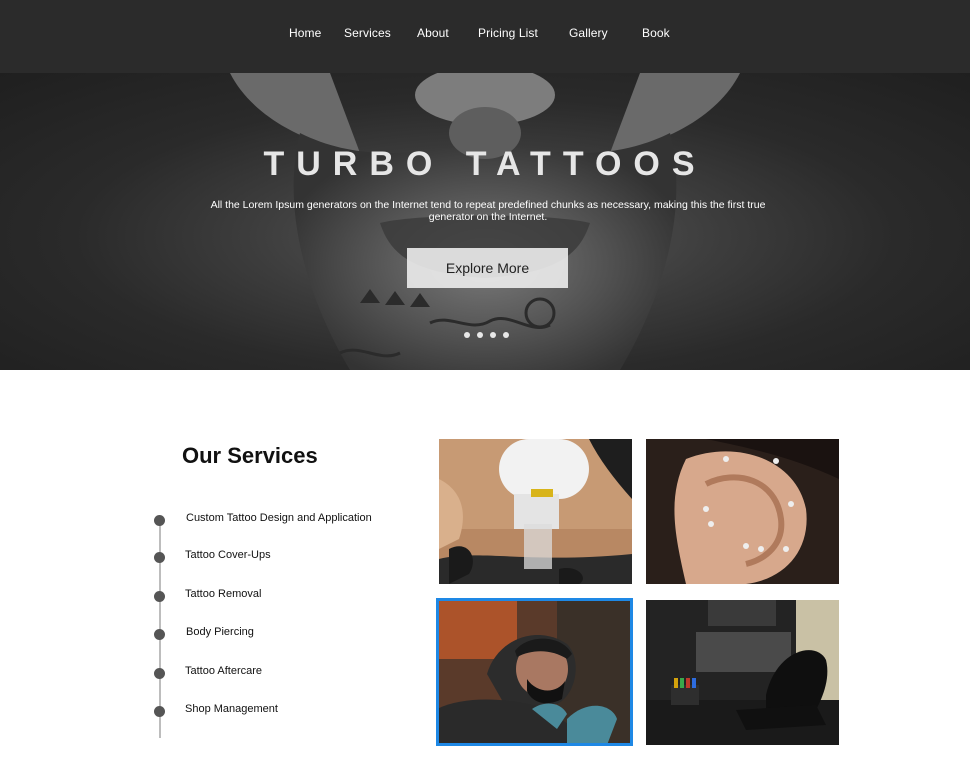 This screenshot has width=970, height=757. I want to click on service-item: Custom Tattoo Design and Application, so click(263, 519).